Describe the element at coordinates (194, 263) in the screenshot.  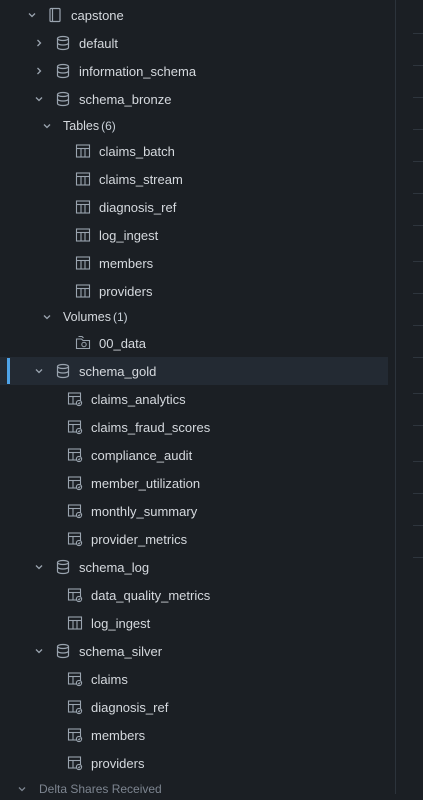
I see `tree-item-table: members` at that location.